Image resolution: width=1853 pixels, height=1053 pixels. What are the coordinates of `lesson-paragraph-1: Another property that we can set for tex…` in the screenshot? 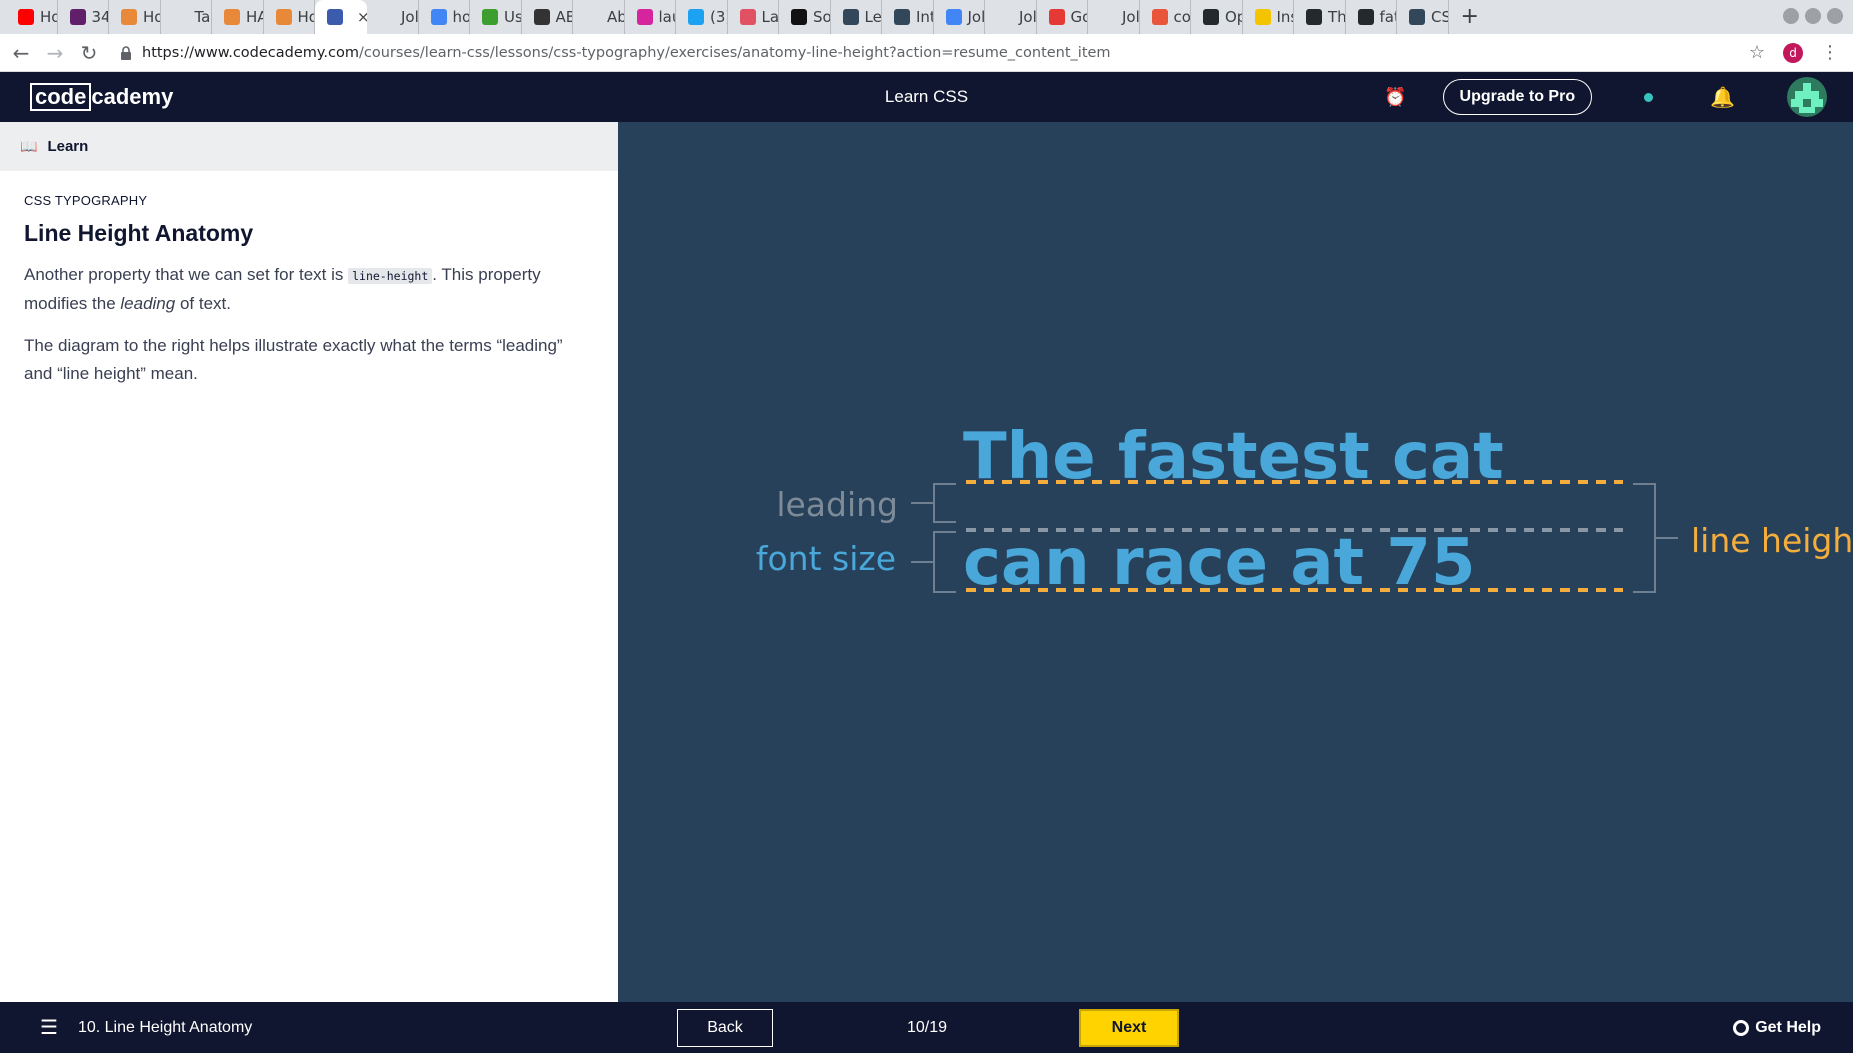 It's located at (309, 289).